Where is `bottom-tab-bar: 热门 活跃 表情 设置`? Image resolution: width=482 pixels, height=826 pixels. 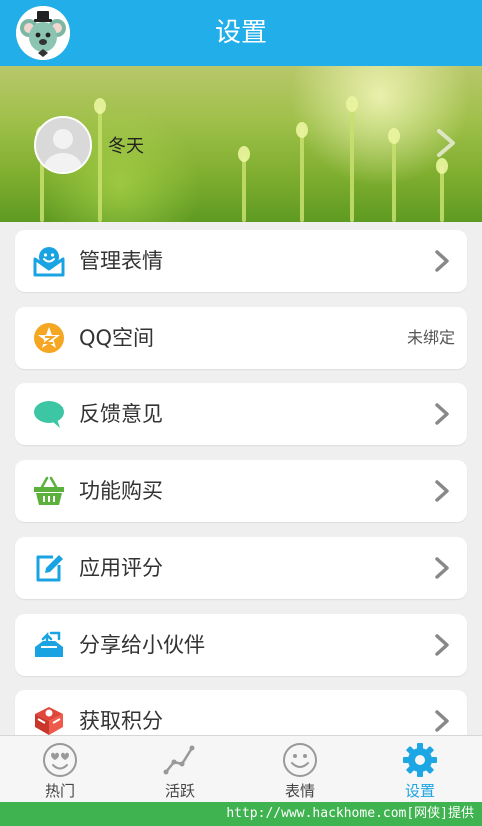
bottom-tab-bar: 热门 活跃 表情 设置 is located at coordinates (241, 768).